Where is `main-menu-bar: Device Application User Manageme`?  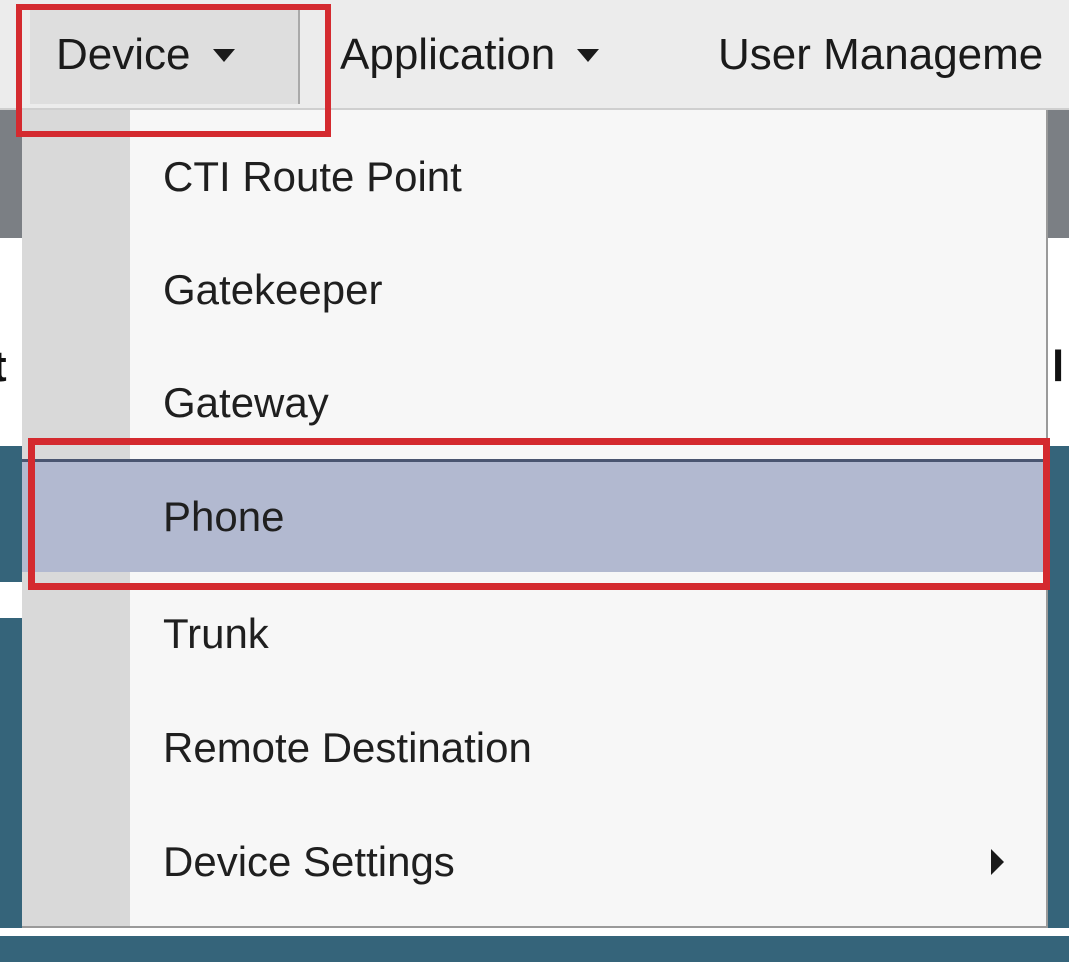
main-menu-bar: Device Application User Manageme is located at coordinates (534, 55).